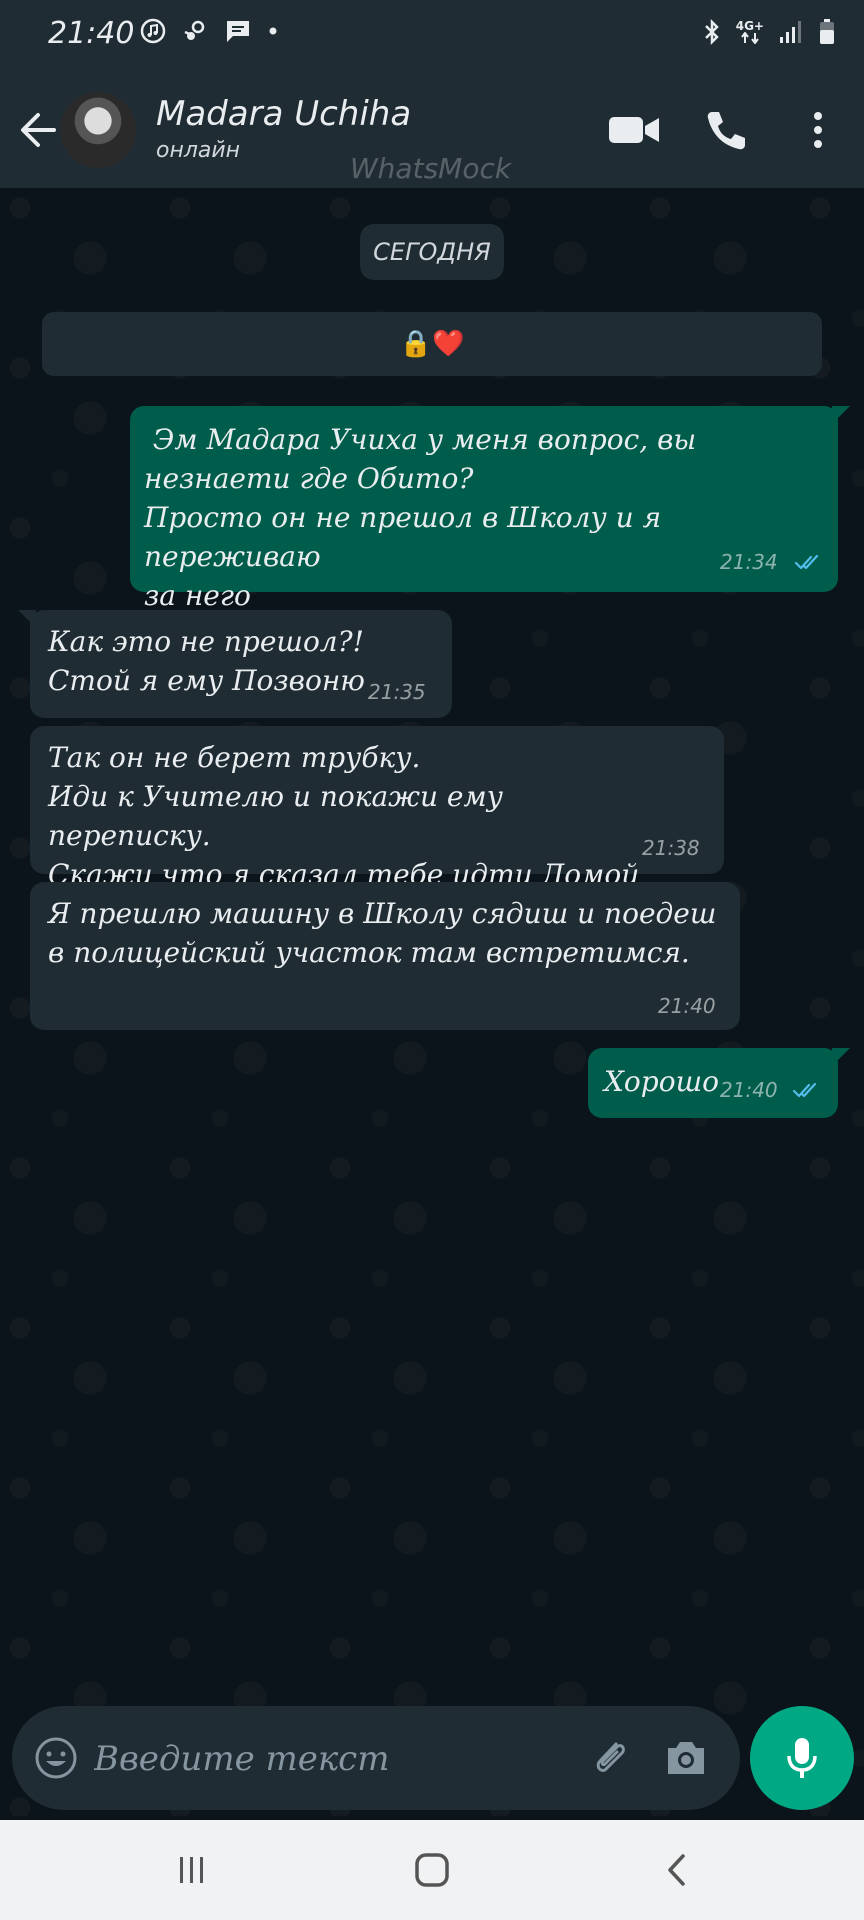 The image size is (864, 1920). I want to click on steam-icon, so click(195, 31).